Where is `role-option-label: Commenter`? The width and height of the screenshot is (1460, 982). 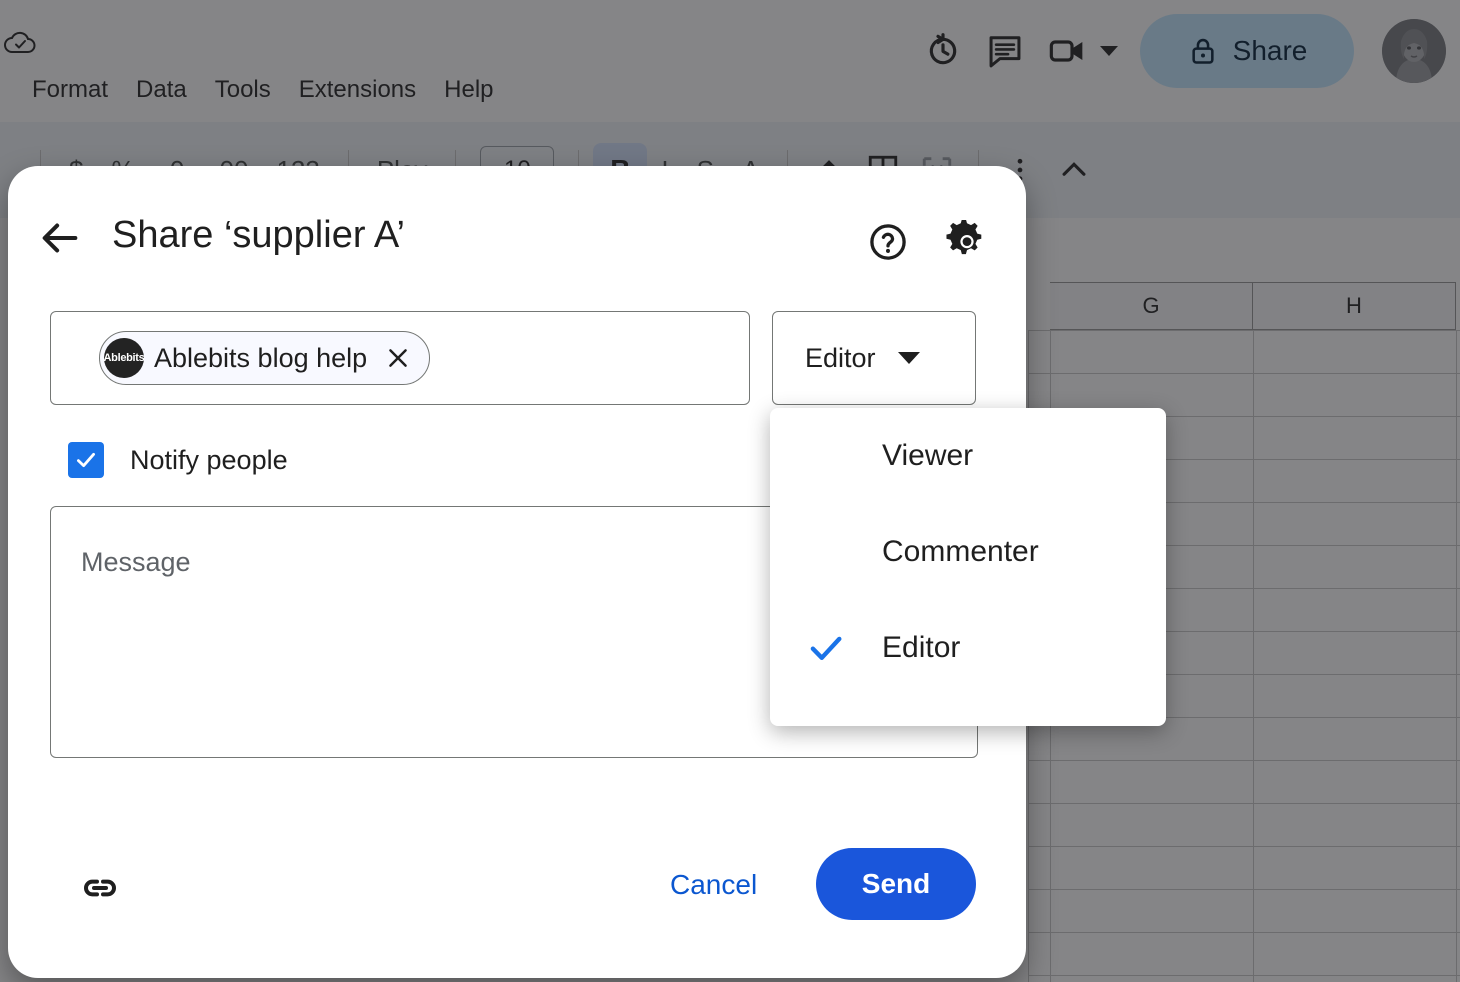 role-option-label: Commenter is located at coordinates (960, 551).